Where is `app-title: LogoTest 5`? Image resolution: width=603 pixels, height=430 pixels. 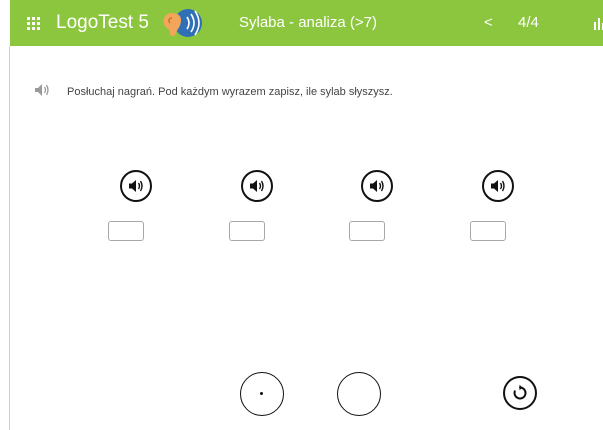
app-title: LogoTest 5 is located at coordinates (102, 22).